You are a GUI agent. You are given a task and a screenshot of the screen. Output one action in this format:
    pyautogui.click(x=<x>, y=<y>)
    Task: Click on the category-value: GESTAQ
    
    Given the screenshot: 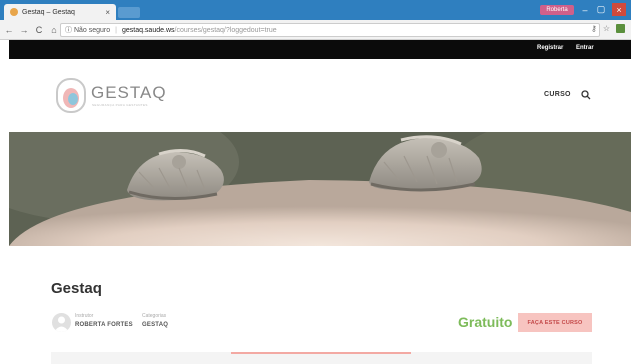 What is the action you would take?
    pyautogui.click(x=155, y=325)
    